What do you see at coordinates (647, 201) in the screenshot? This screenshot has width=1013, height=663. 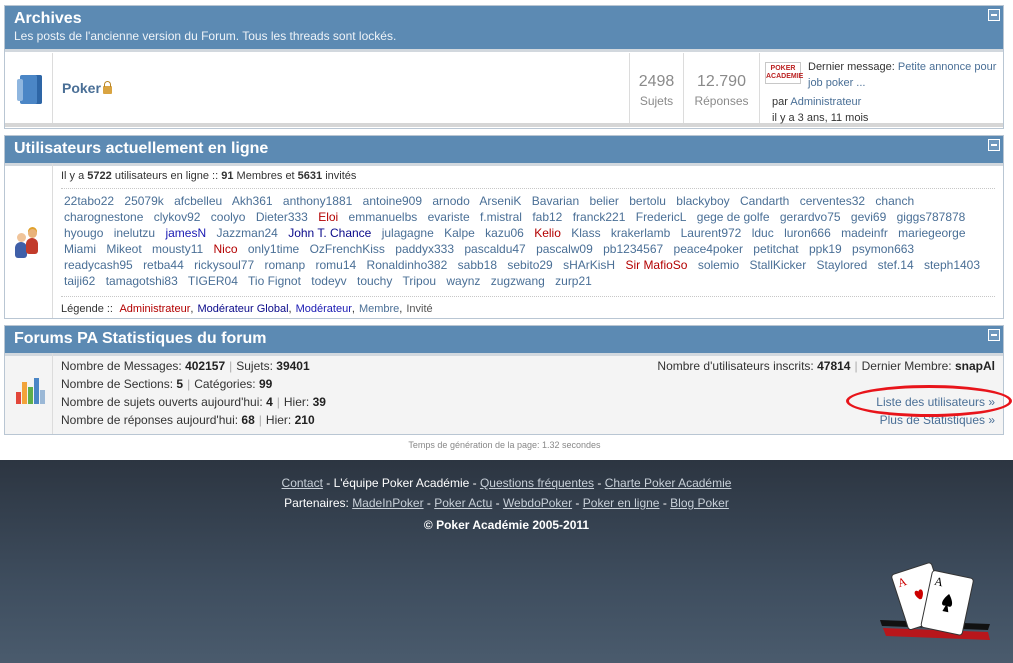 I see `online-user-link: bertolu` at bounding box center [647, 201].